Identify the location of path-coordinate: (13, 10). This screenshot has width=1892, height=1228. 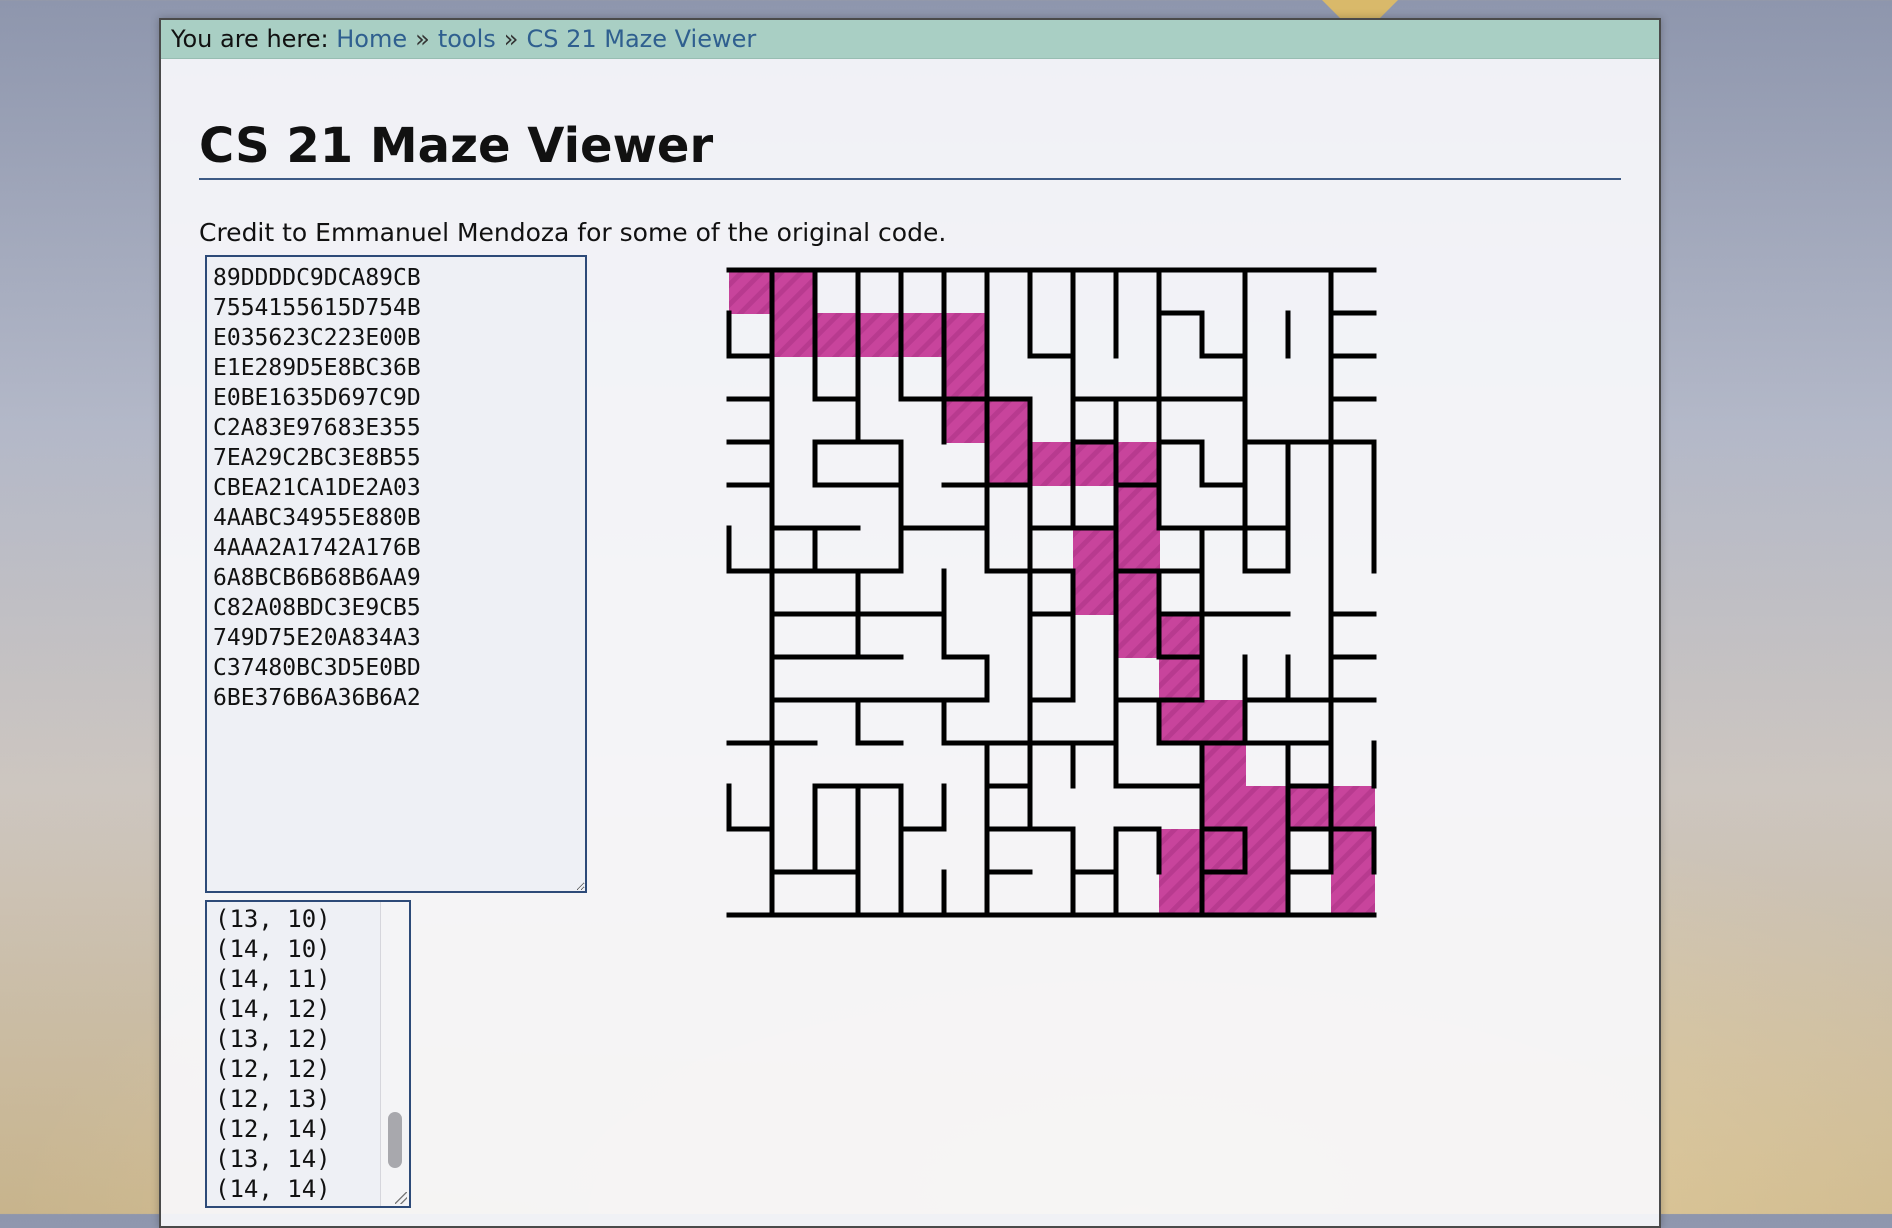
(273, 919).